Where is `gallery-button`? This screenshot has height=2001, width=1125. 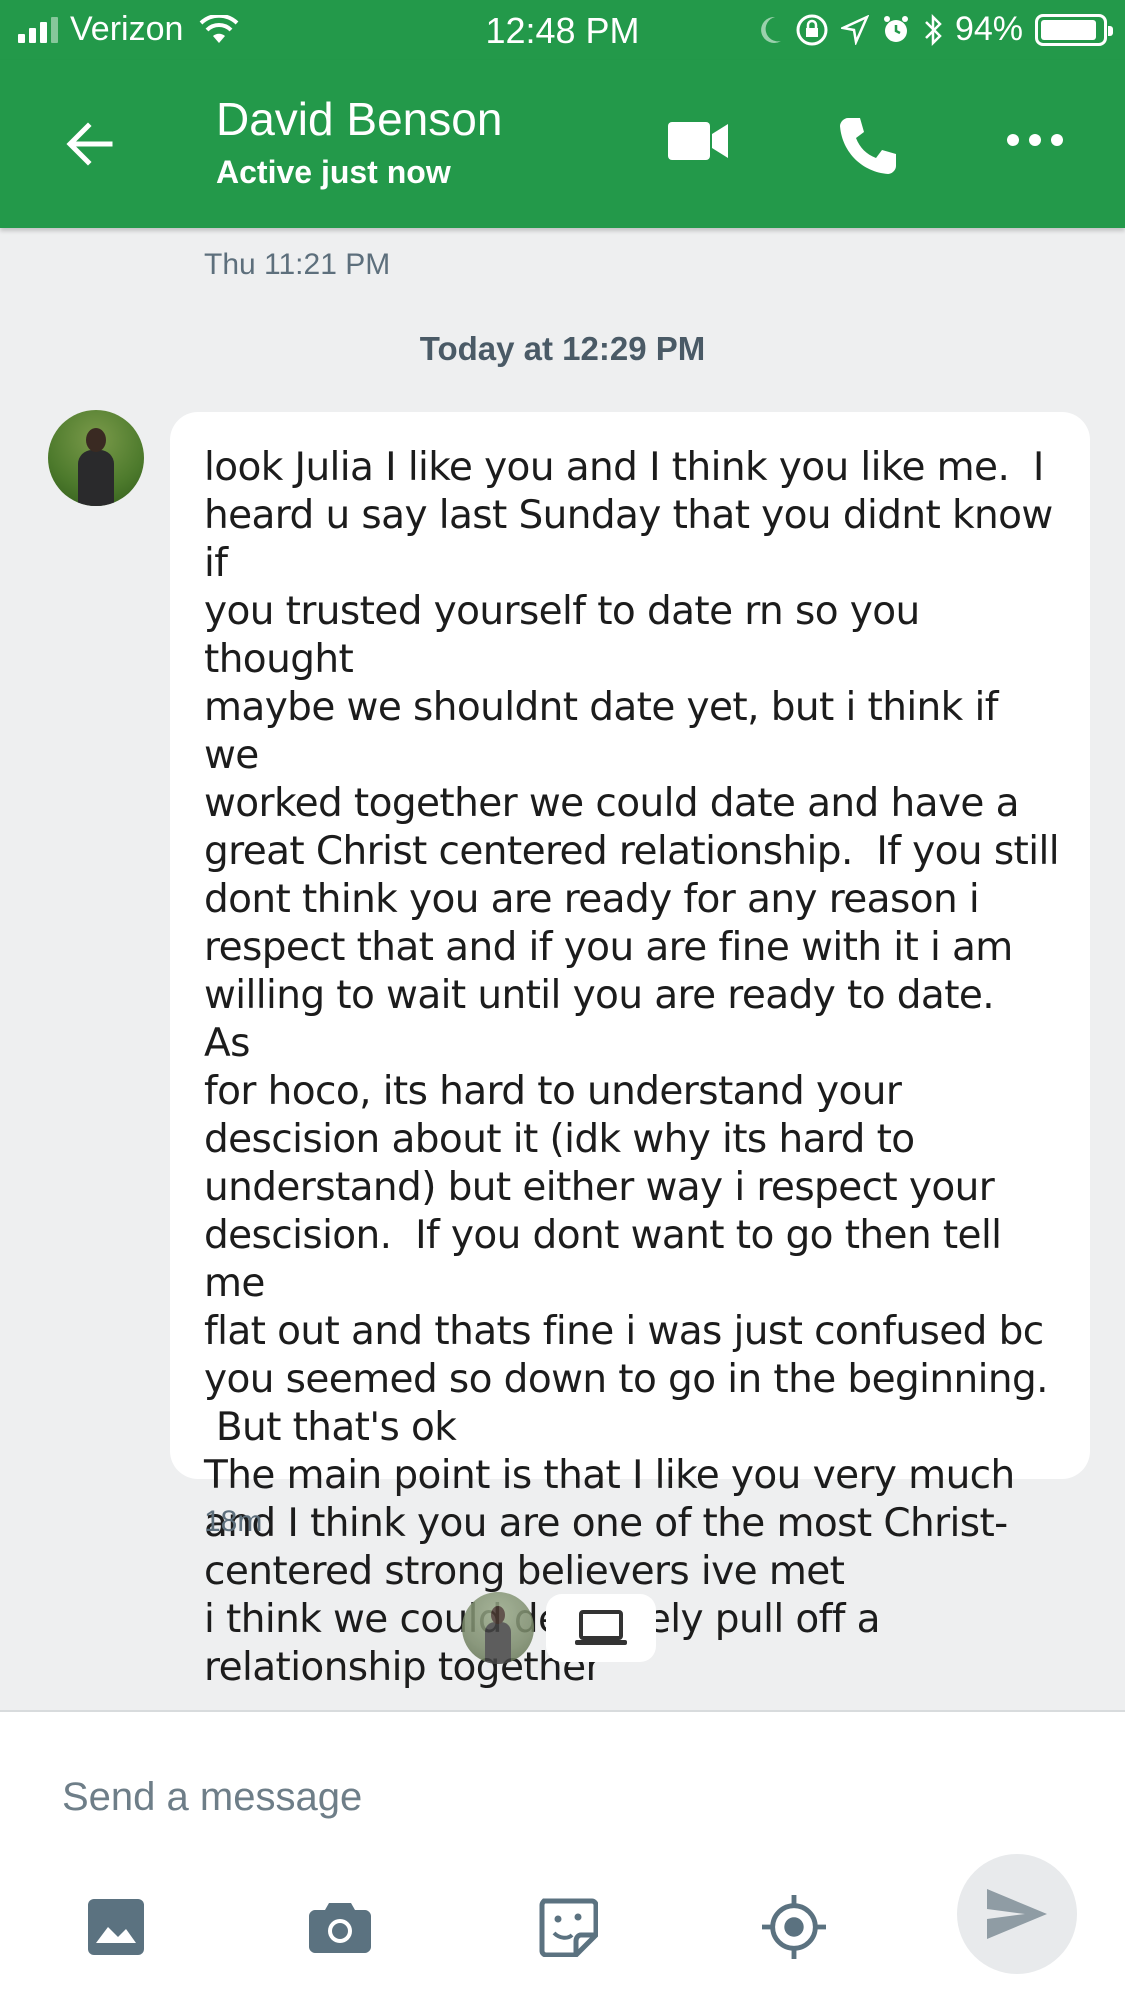 gallery-button is located at coordinates (116, 1927).